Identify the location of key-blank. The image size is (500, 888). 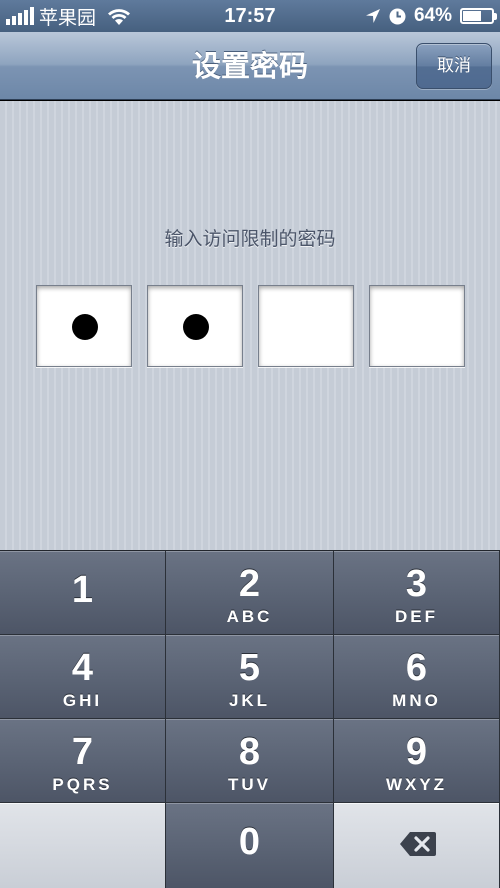
(83, 845).